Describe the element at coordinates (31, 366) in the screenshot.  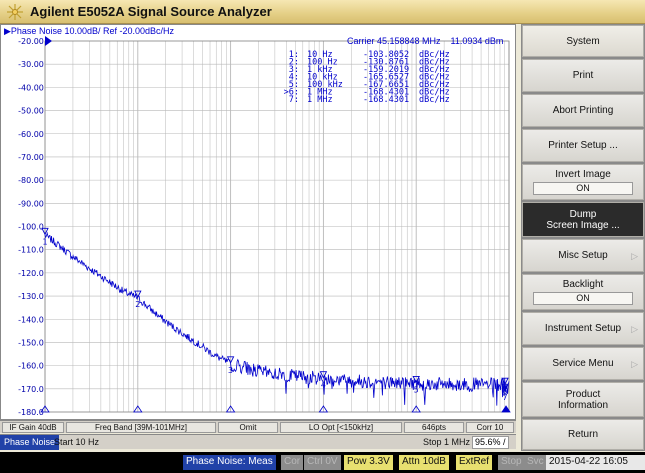
I see `y-tick-label: -160.0` at that location.